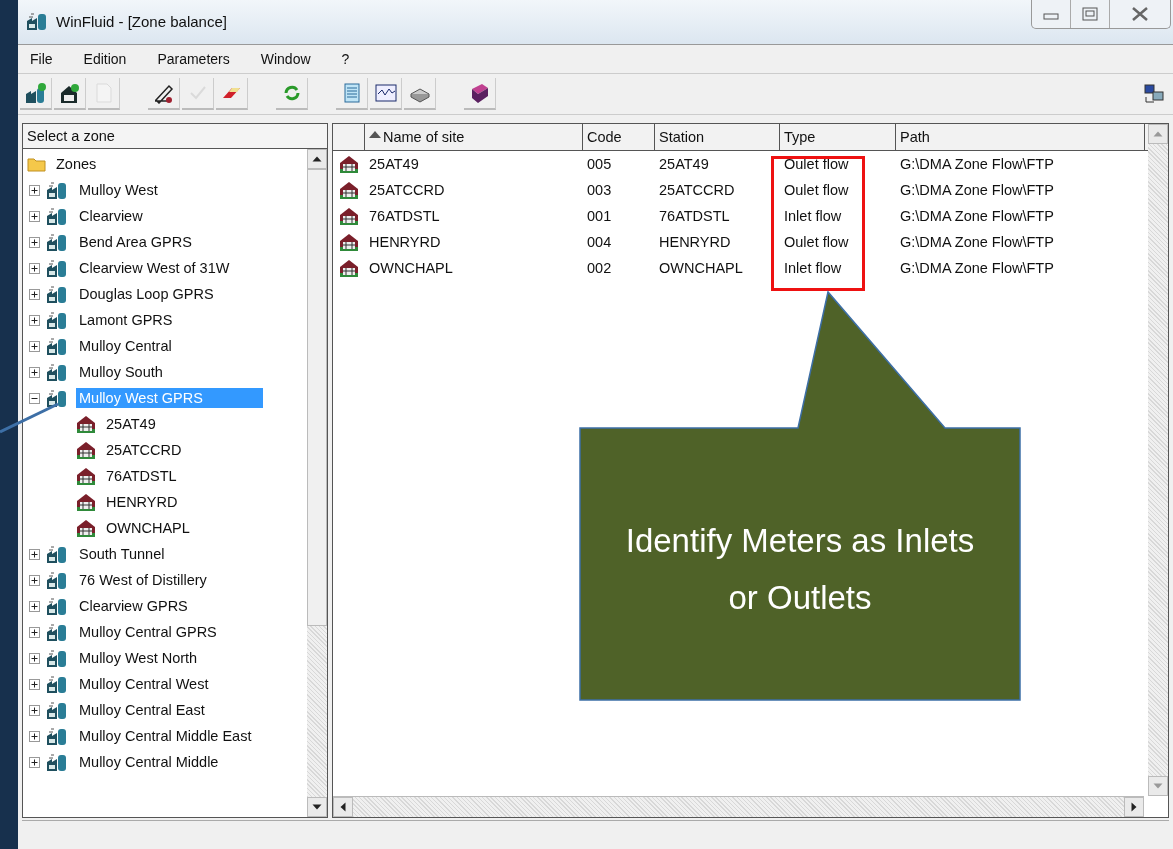 Image resolution: width=1173 pixels, height=849 pixels. I want to click on folder-icon, so click(37, 164).